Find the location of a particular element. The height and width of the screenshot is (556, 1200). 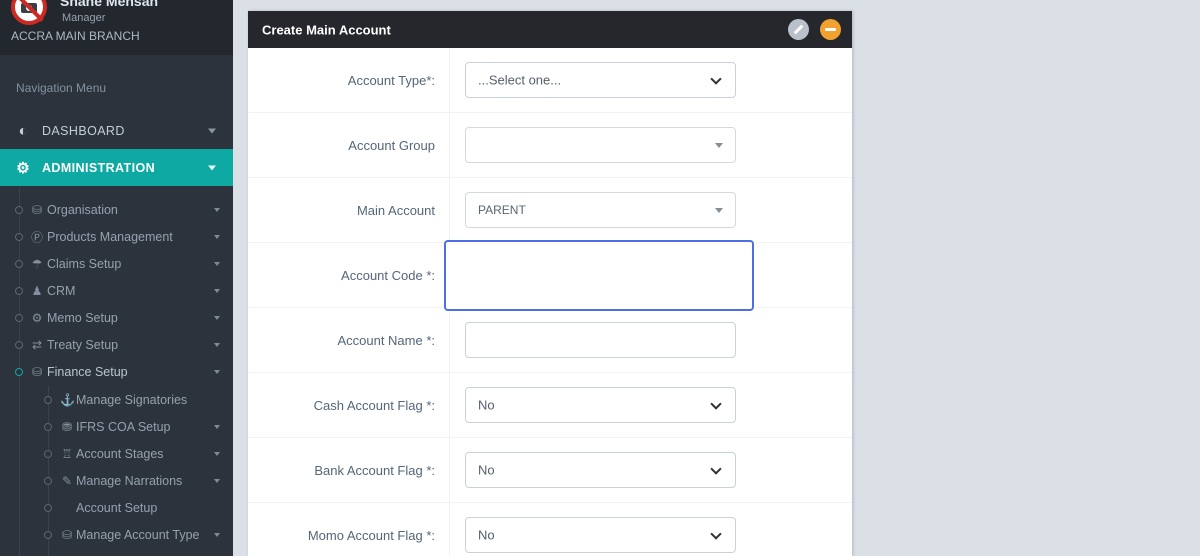

form-row-account-name: Account Name *: is located at coordinates (550, 340).